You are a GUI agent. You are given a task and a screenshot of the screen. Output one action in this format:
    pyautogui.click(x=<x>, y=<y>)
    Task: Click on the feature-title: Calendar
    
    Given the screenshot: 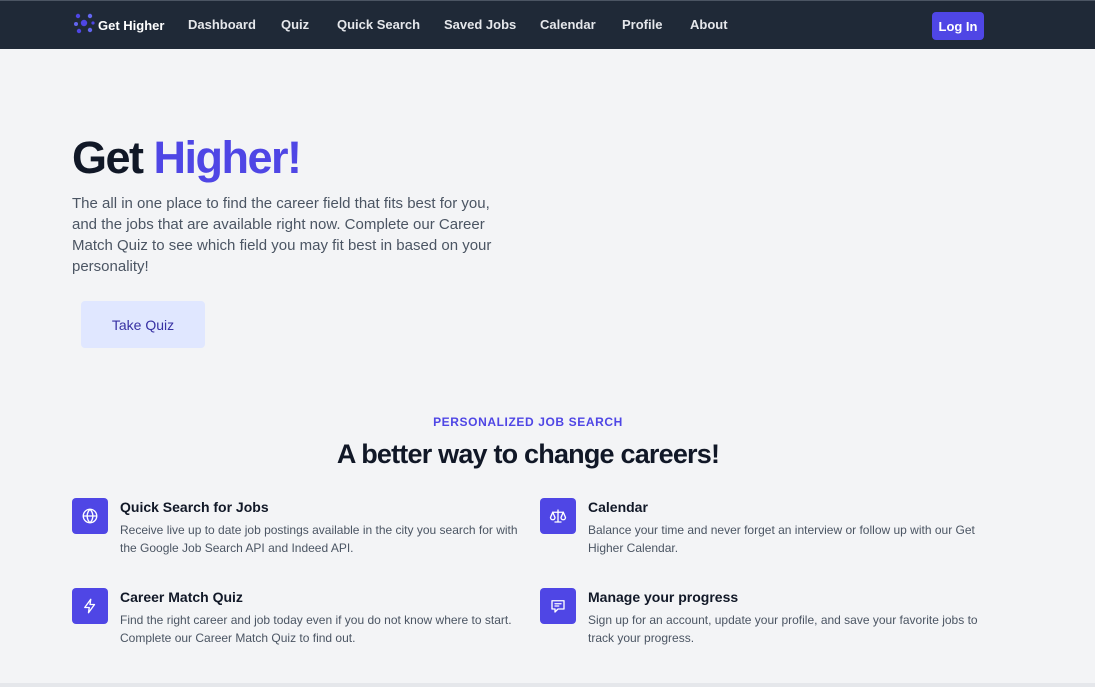 What is the action you would take?
    pyautogui.click(x=618, y=507)
    